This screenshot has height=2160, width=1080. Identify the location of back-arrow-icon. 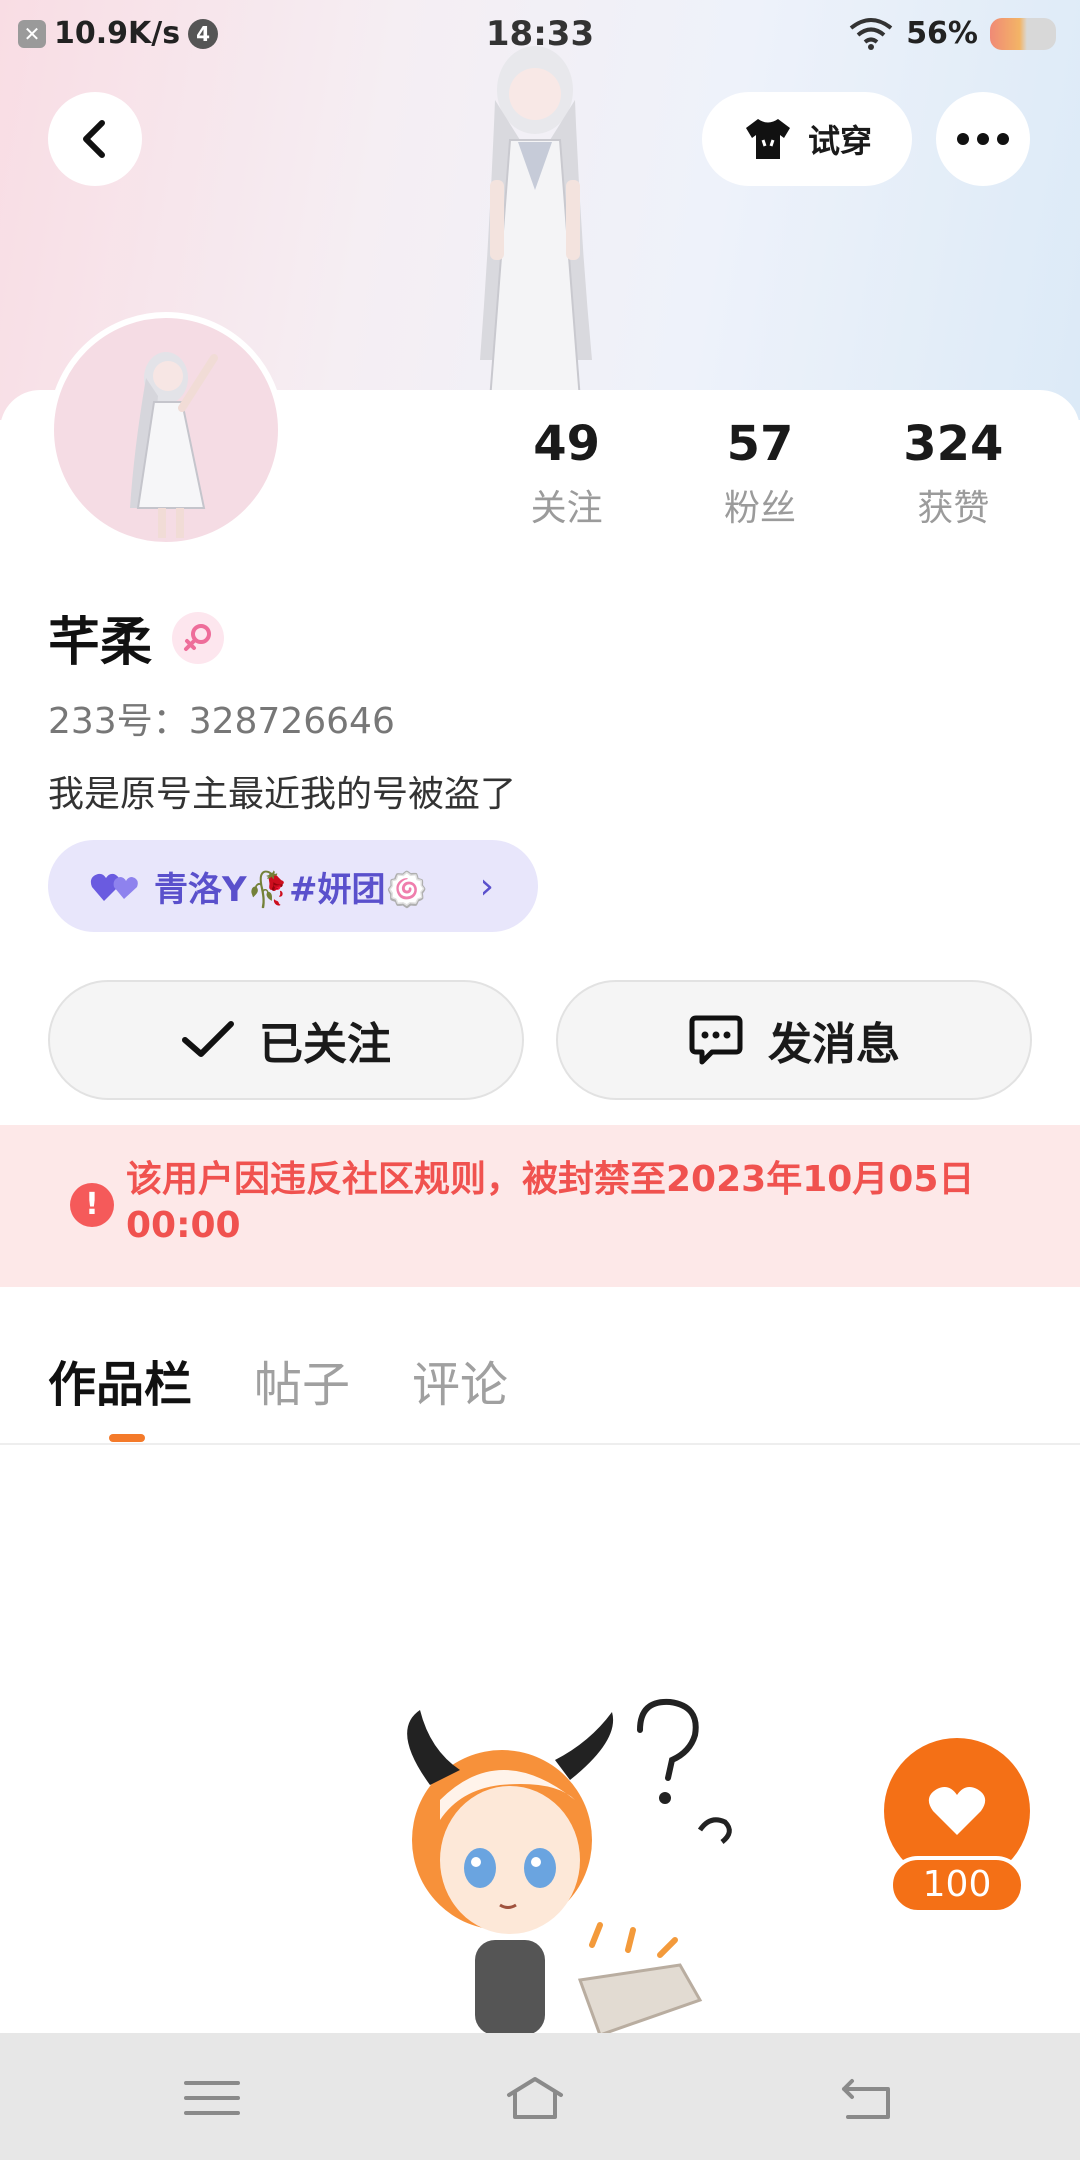
(868, 2098).